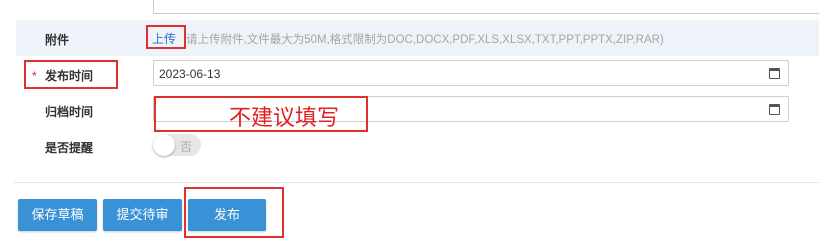 The width and height of the screenshot is (819, 240). I want to click on save-draft-button: 保存草稿, so click(57, 215).